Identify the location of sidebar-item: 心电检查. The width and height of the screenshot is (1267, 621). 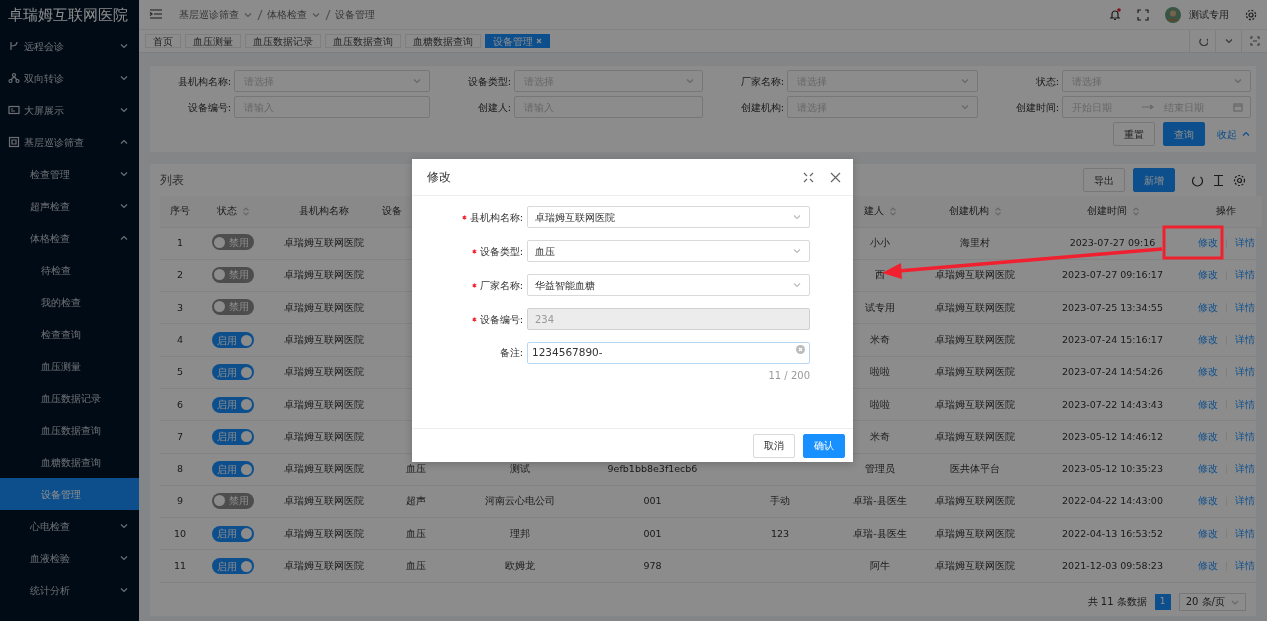
(69, 526).